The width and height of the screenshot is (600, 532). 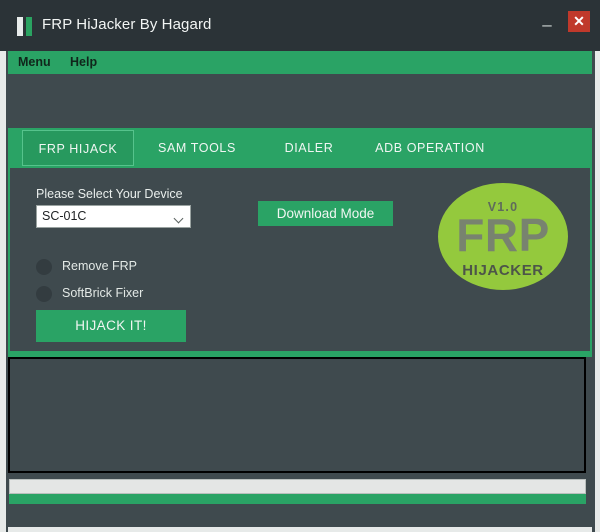 I want to click on menu-item-help: Help, so click(x=83, y=62).